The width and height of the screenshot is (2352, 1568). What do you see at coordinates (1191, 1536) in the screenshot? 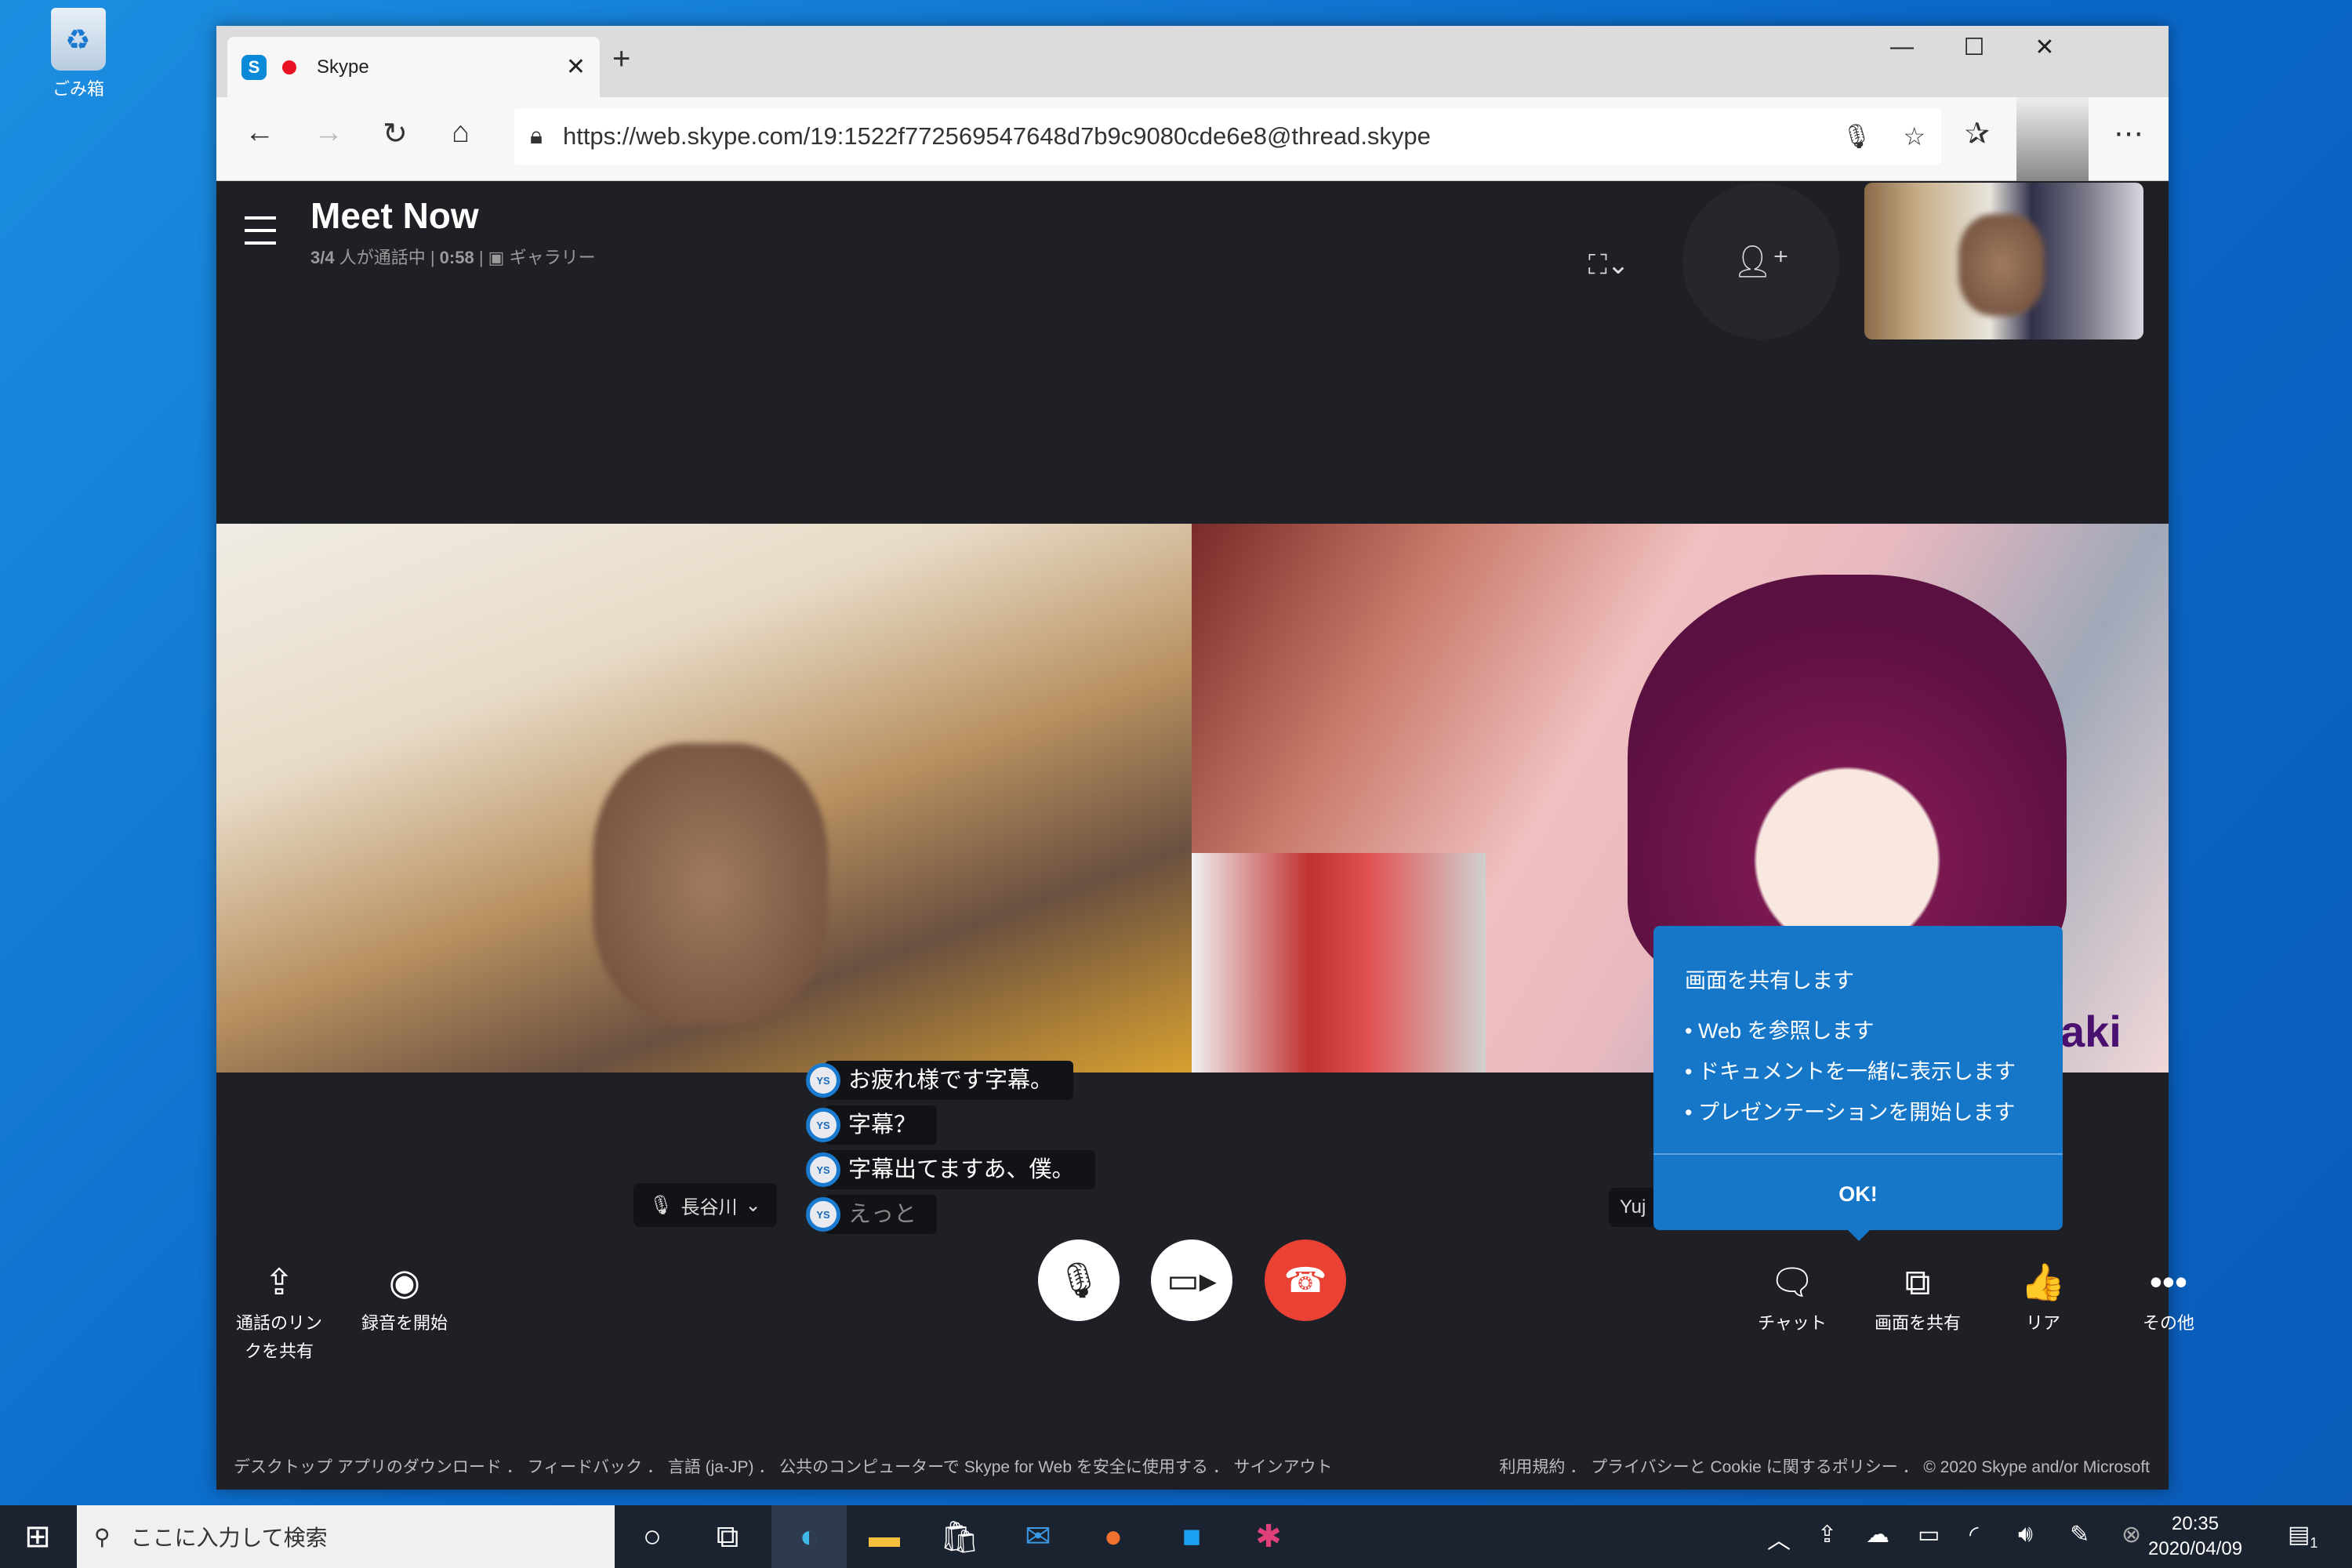
I see `twitter-icon: ■` at bounding box center [1191, 1536].